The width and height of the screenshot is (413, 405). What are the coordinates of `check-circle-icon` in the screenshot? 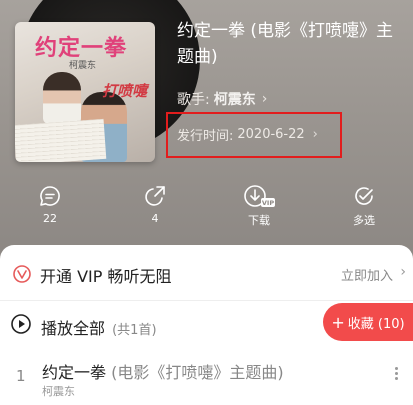 It's located at (364, 196).